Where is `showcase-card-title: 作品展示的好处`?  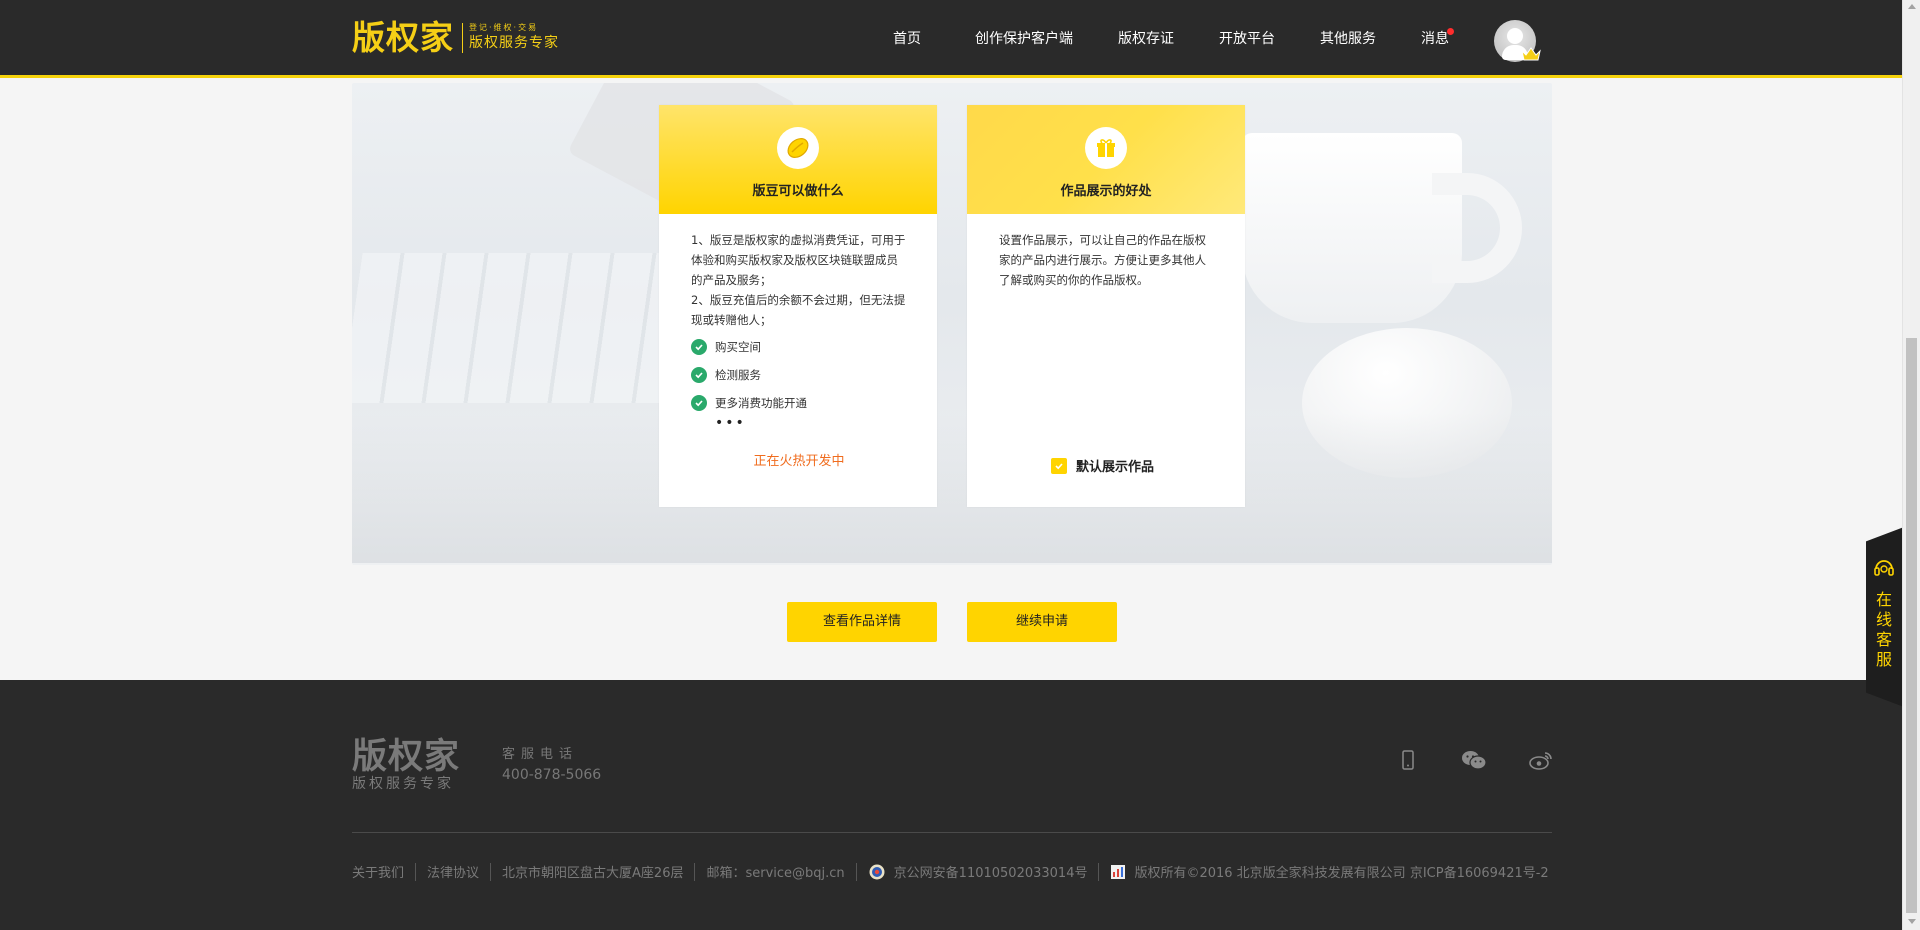
showcase-card-title: 作品展示的好处 is located at coordinates (1106, 191).